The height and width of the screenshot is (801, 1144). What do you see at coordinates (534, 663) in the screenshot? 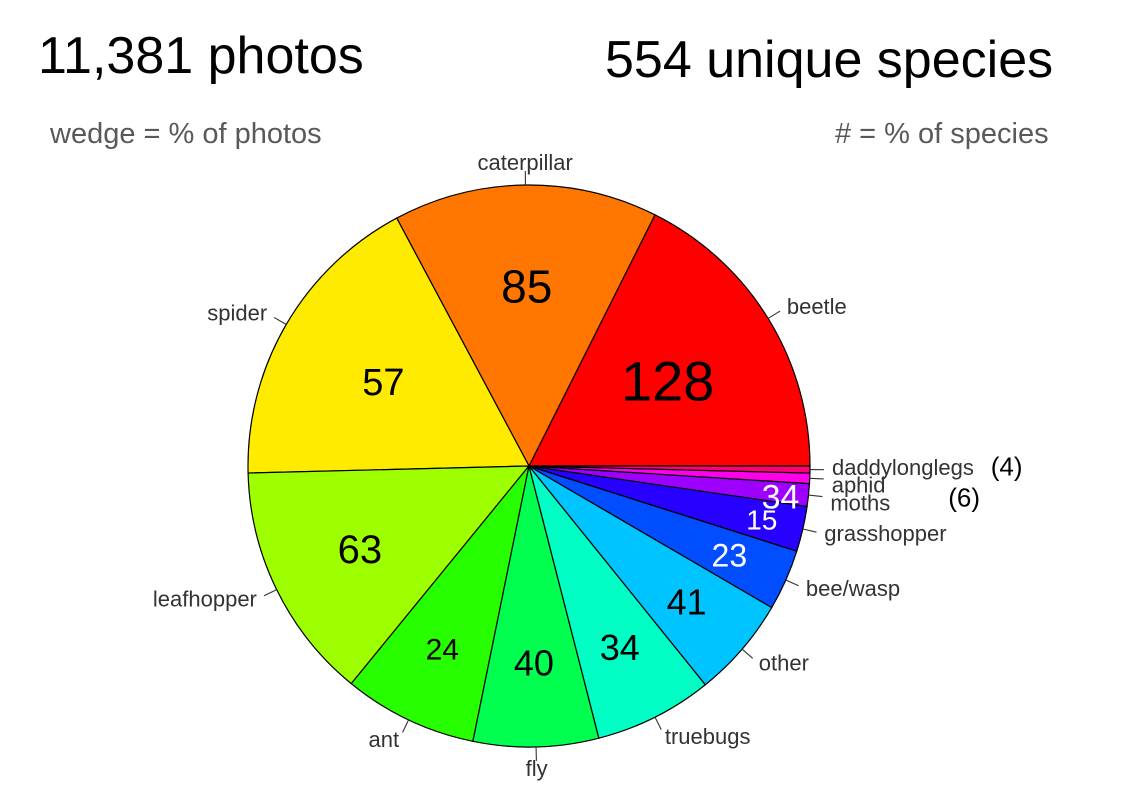
I see `species-value-fly: 40` at bounding box center [534, 663].